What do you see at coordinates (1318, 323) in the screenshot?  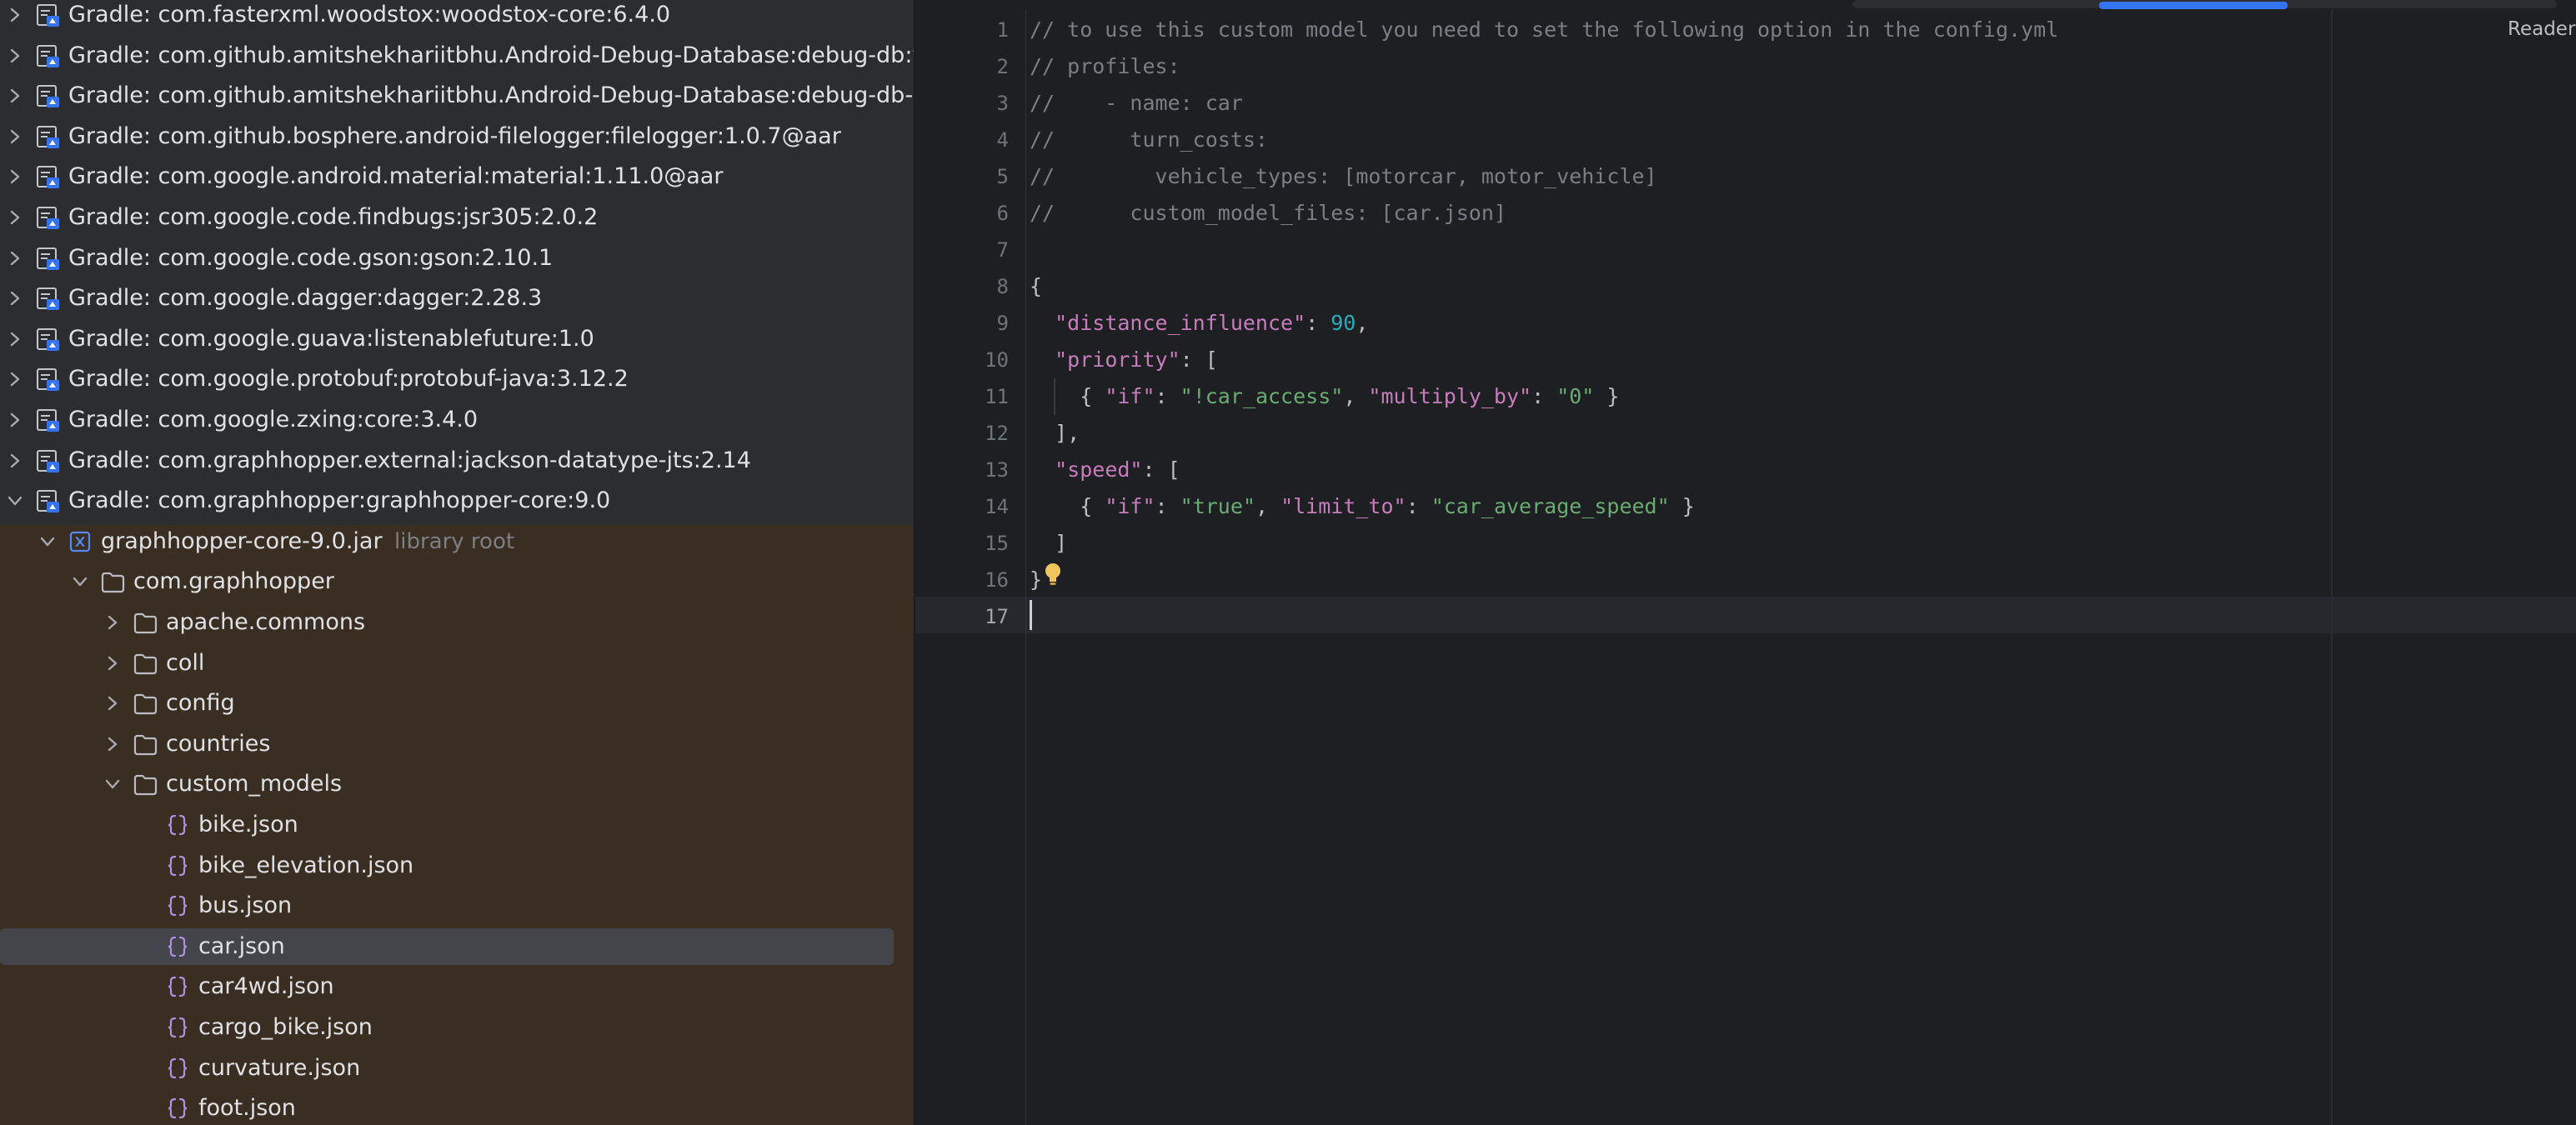 I see `code-punctuation: :` at bounding box center [1318, 323].